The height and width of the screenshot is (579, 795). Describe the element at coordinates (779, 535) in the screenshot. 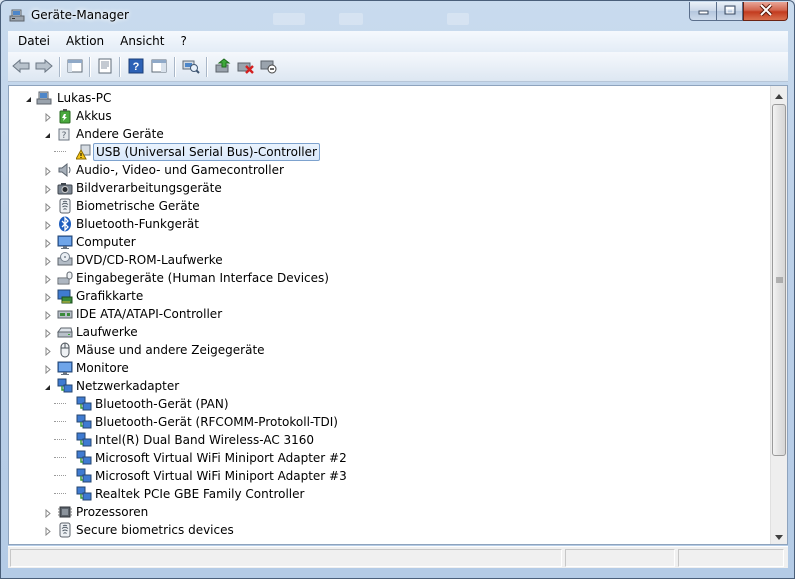

I see `scroll-down-button` at that location.